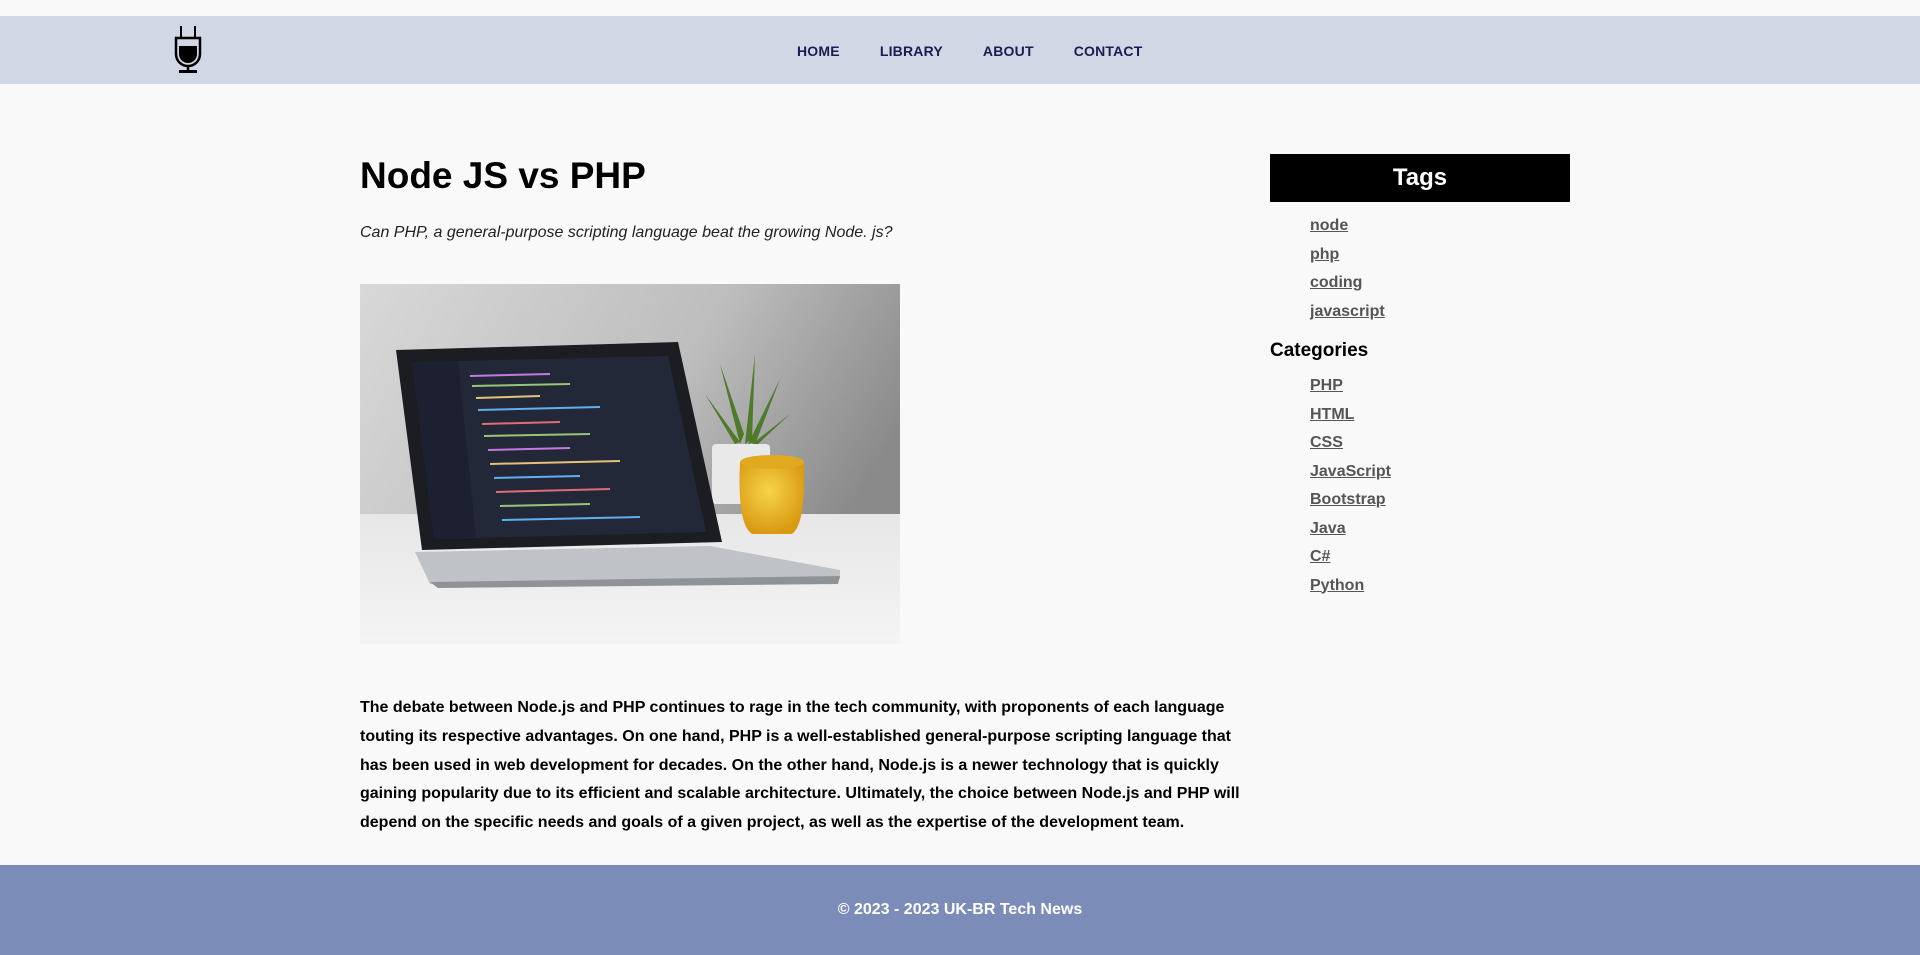 The image size is (1920, 955). I want to click on tags-list: node php coding javascript, so click(1440, 269).